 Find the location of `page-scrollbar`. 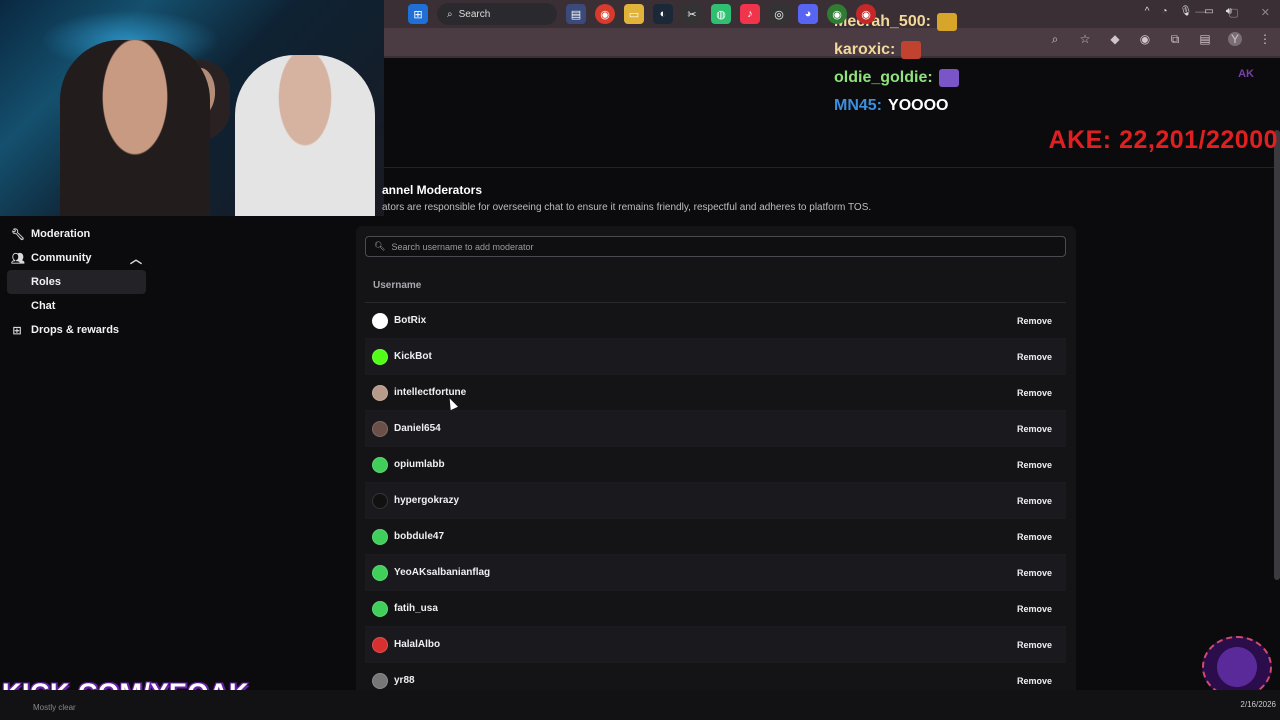

page-scrollbar is located at coordinates (1277, 355).